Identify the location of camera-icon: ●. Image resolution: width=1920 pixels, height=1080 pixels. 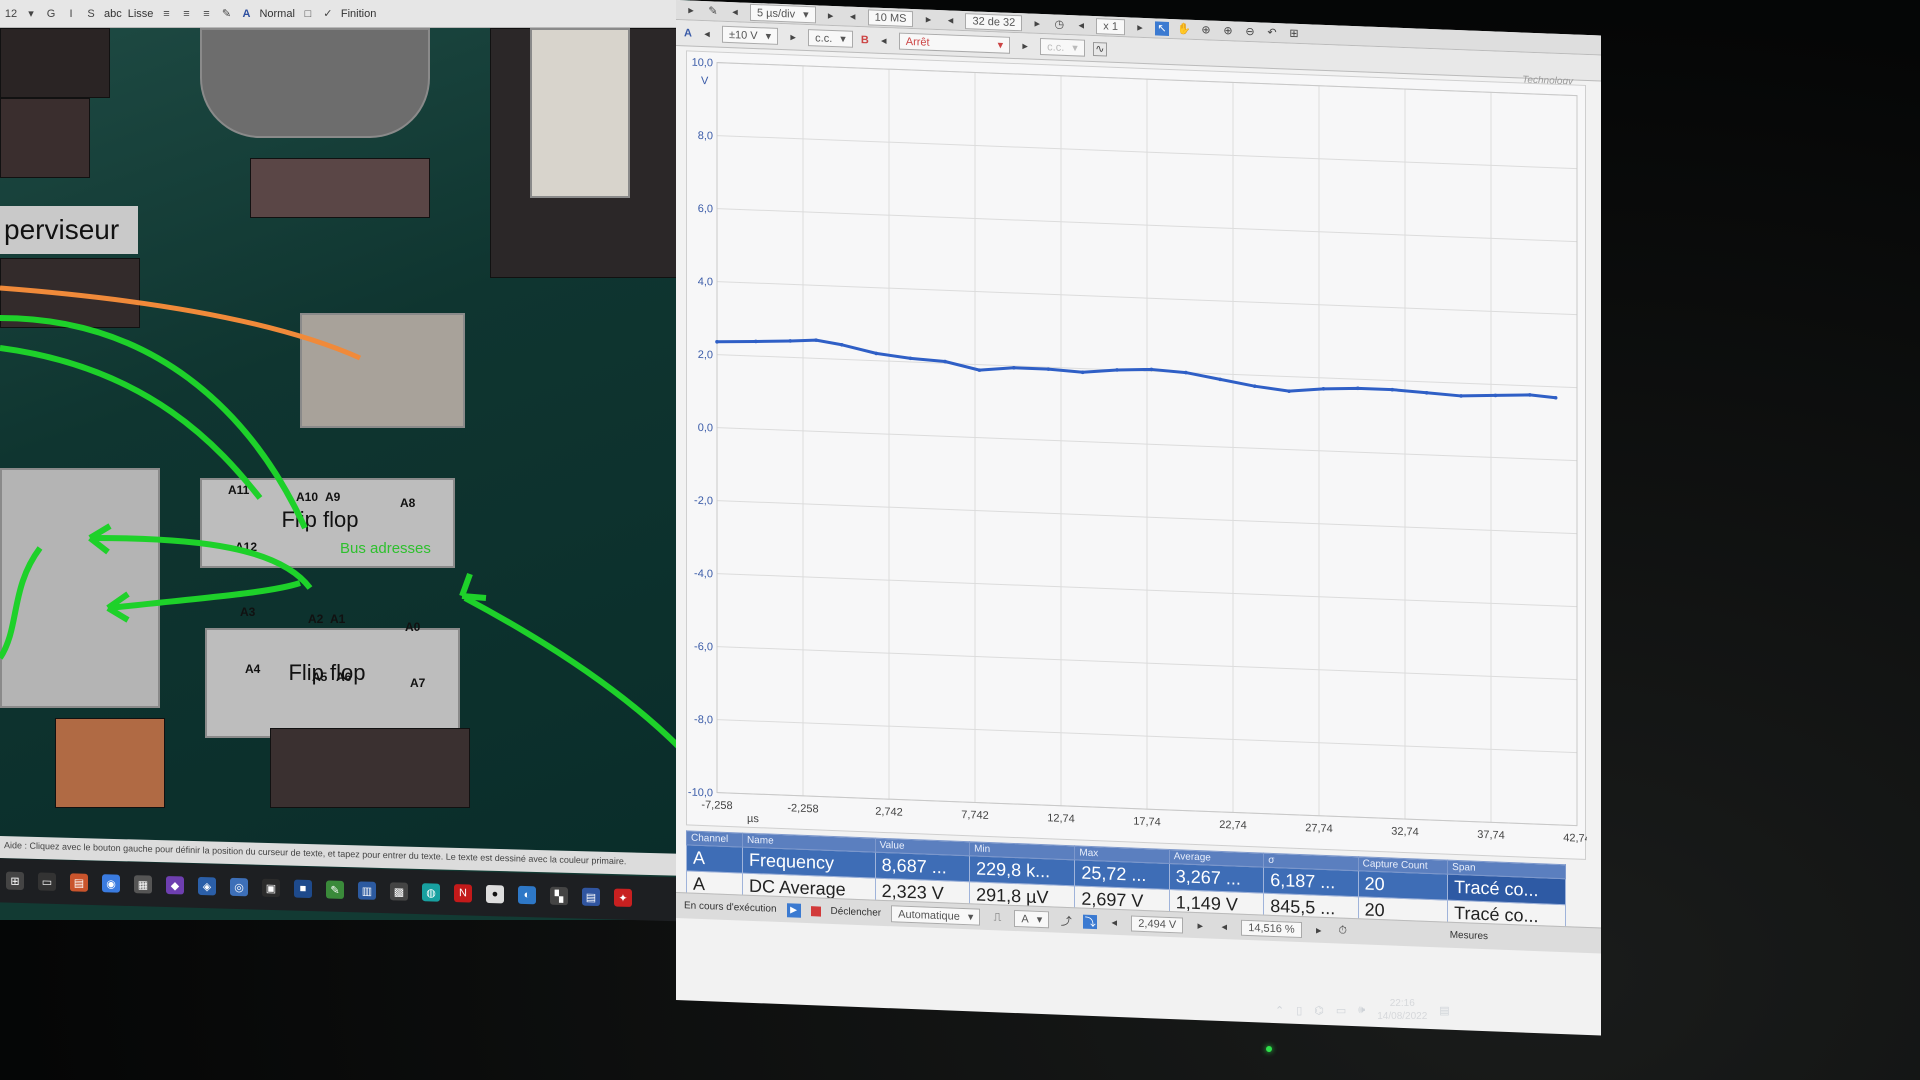
(495, 894).